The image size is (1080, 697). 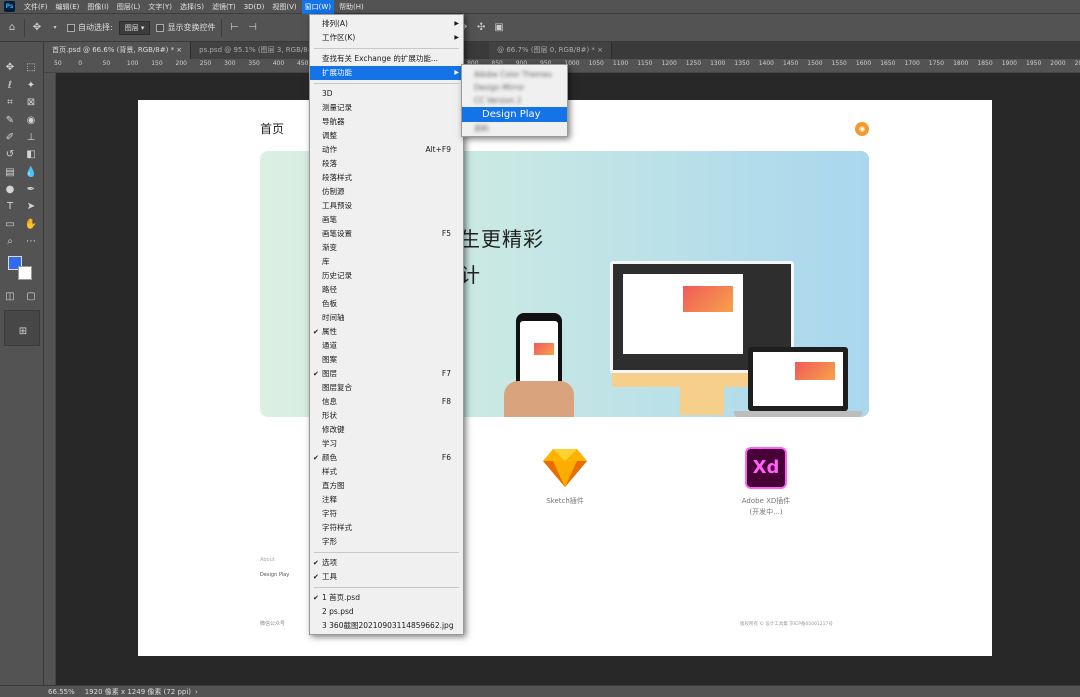 What do you see at coordinates (386, 598) in the screenshot?
I see `window-menu-item: ✔ 1 首页.psd` at bounding box center [386, 598].